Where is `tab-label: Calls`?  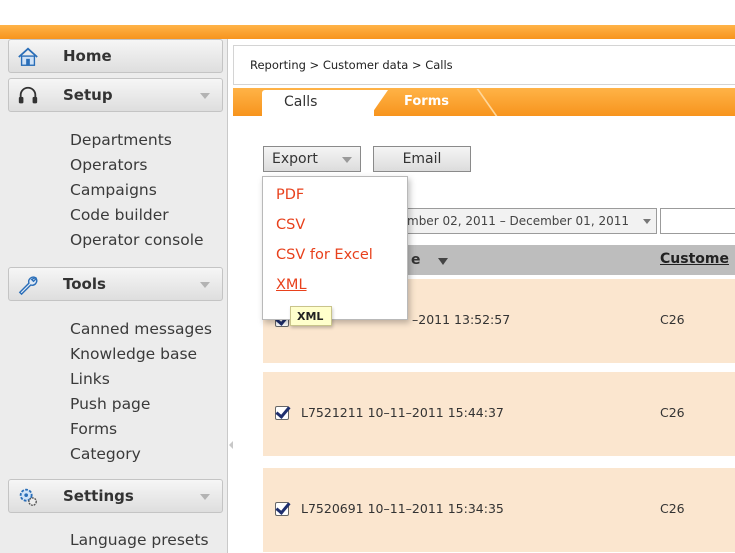 tab-label: Calls is located at coordinates (301, 102).